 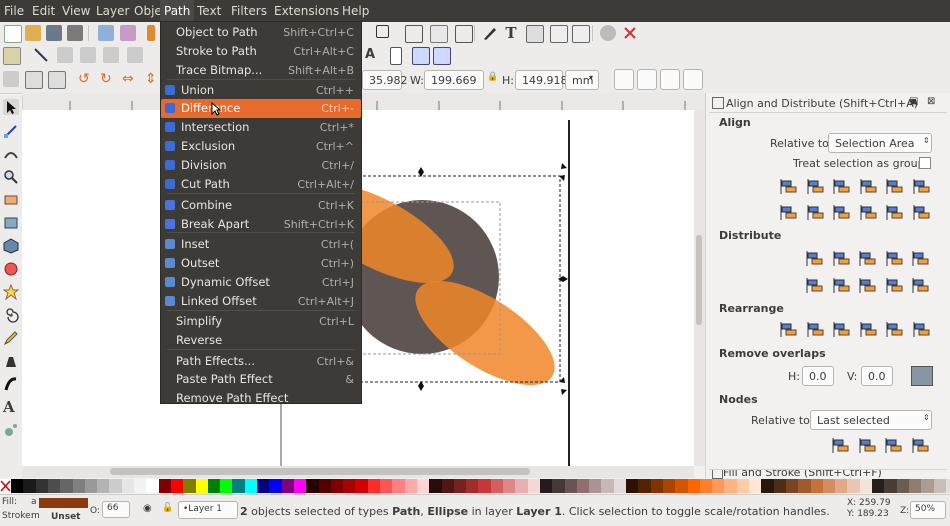 I want to click on menu-item-combine: Combine Ctrl+K, so click(x=261, y=205).